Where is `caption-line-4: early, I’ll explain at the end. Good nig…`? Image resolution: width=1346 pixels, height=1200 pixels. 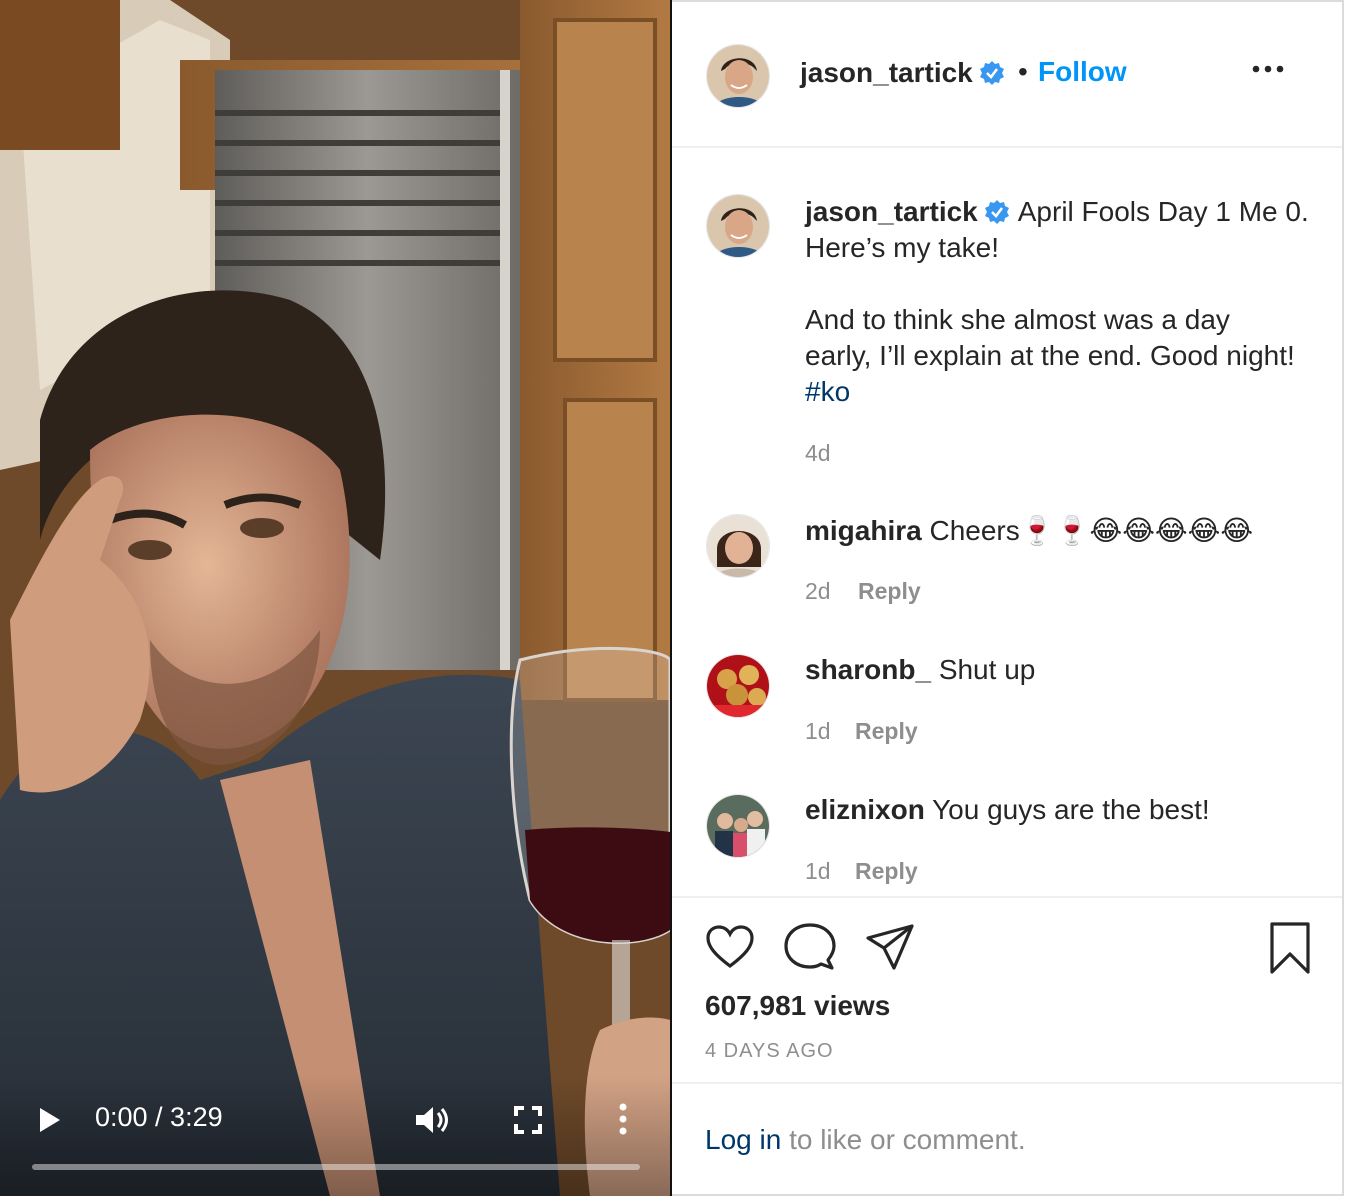 caption-line-4: early, I’ll explain at the end. Good nig… is located at coordinates (1050, 355).